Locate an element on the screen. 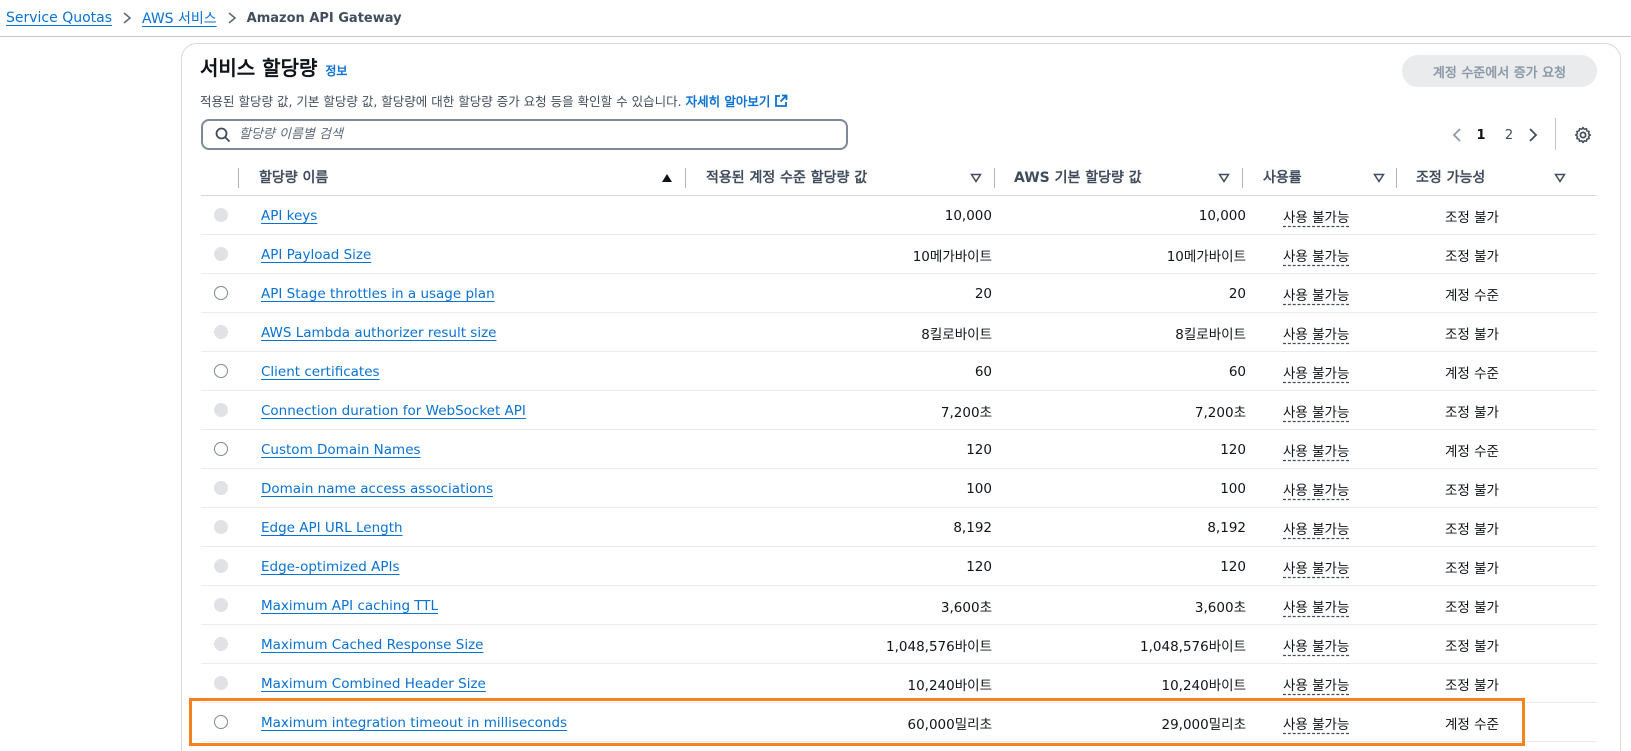 Image resolution: width=1631 pixels, height=751 pixels. applied-value: 60,000밀리초 is located at coordinates (950, 724).